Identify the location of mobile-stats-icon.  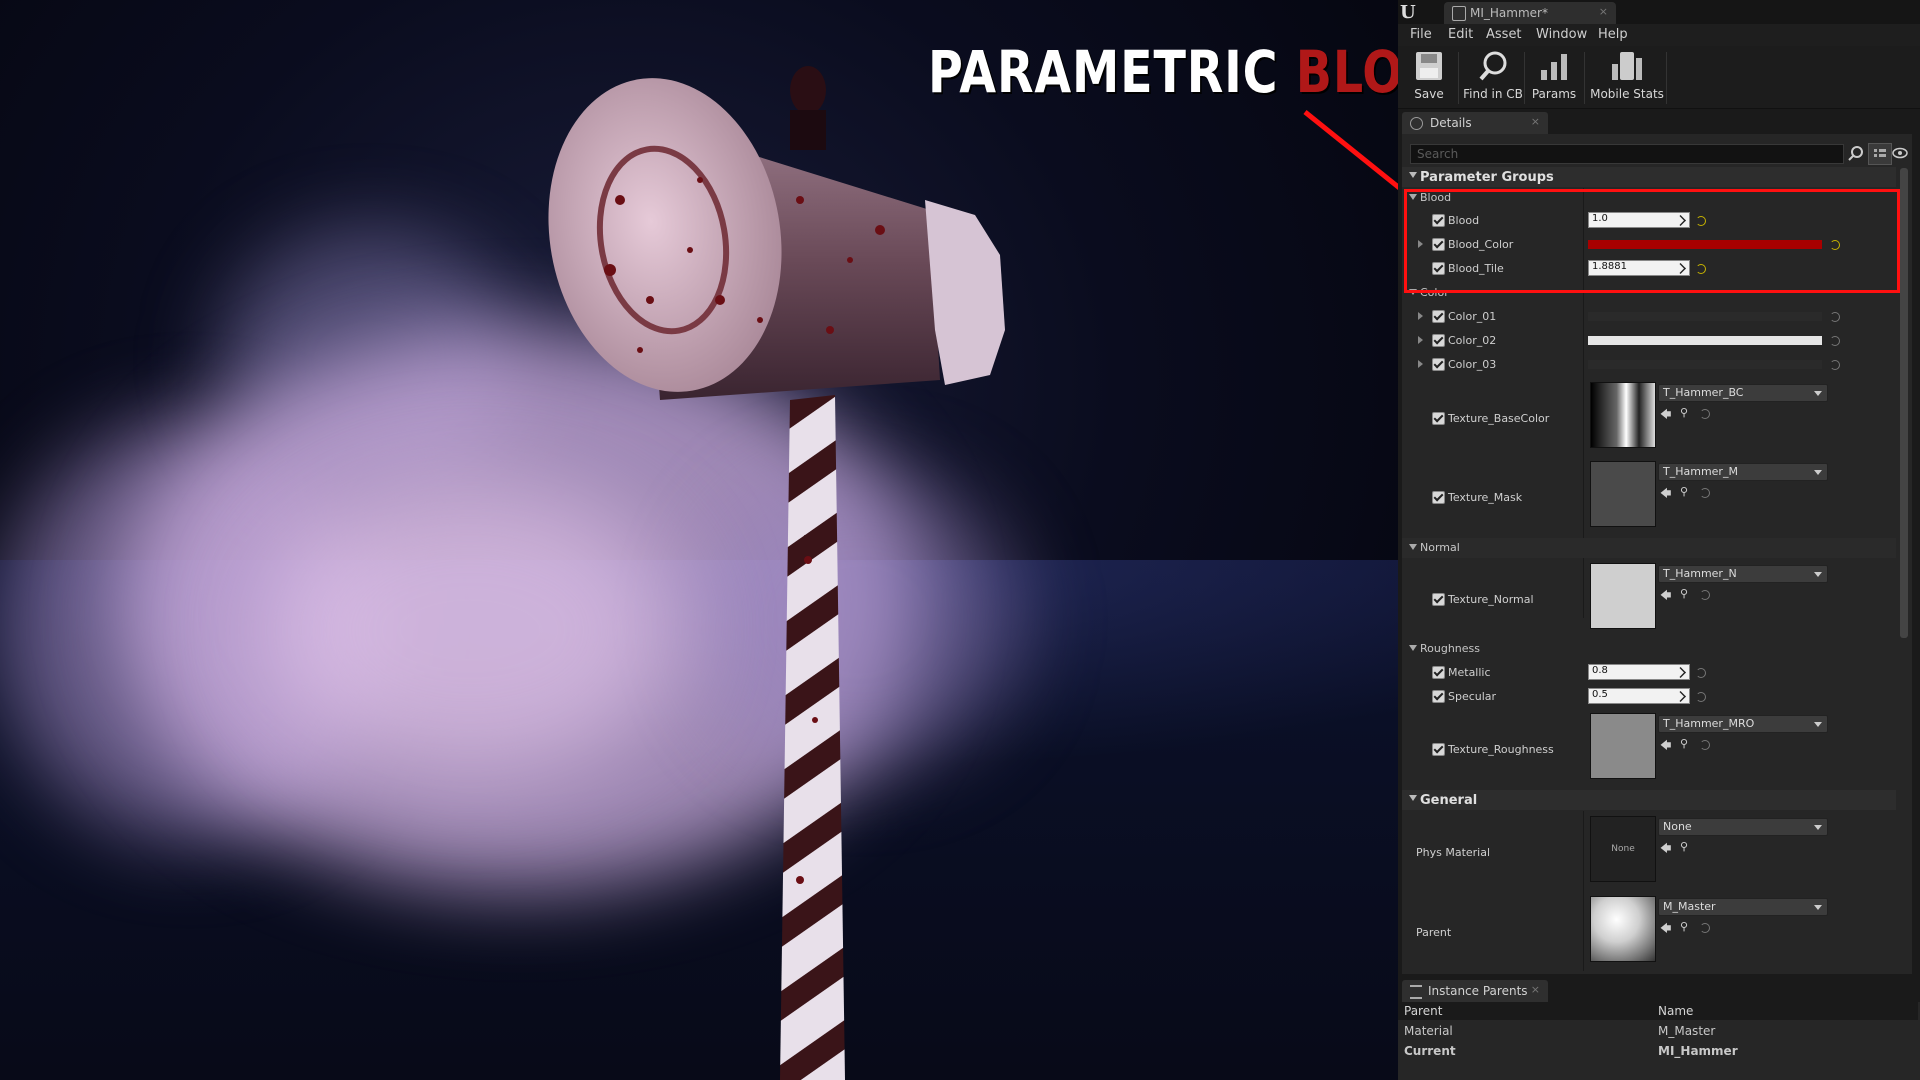
(1627, 66).